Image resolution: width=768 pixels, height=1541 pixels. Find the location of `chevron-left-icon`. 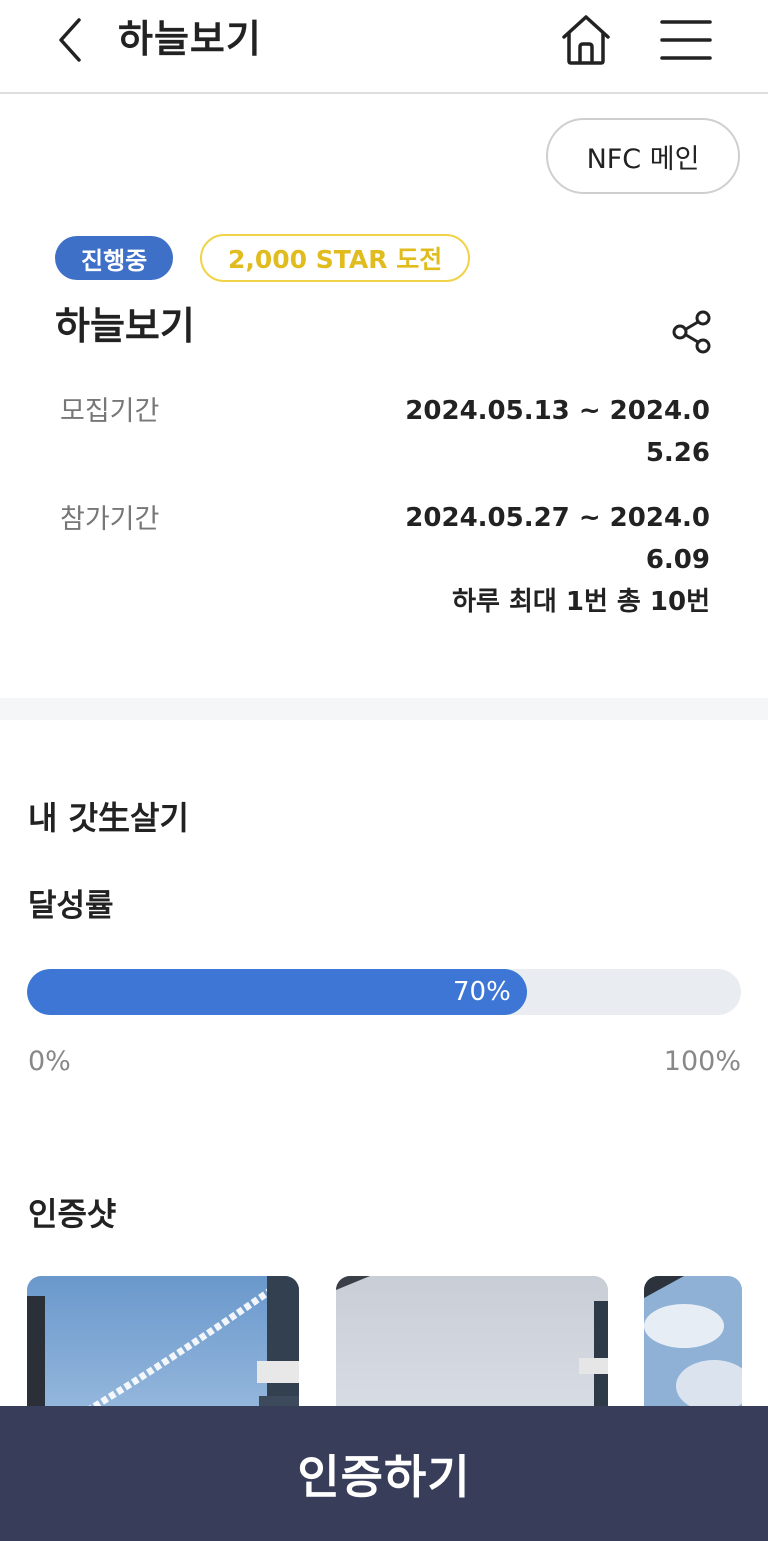

chevron-left-icon is located at coordinates (70, 40).